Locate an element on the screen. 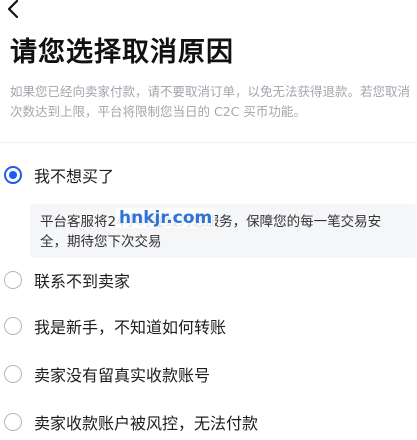 The height and width of the screenshot is (440, 417). reason-option-new-user: 我是新手，不知道如何转账 is located at coordinates (204, 326).